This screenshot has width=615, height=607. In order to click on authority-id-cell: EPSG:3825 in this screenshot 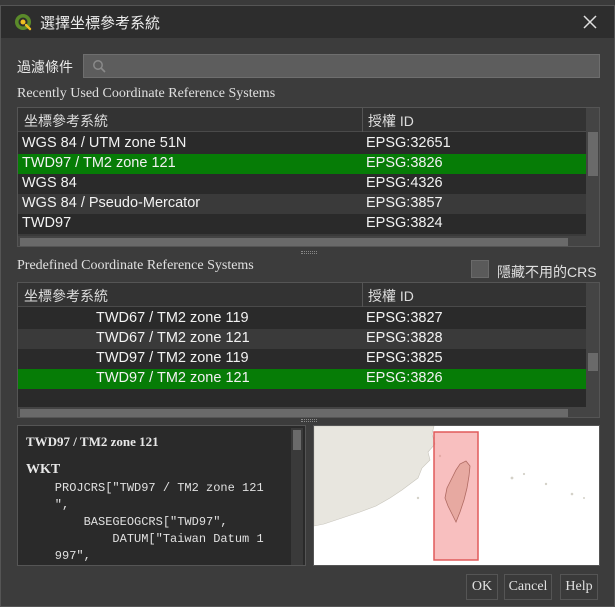, I will do `click(404, 358)`.